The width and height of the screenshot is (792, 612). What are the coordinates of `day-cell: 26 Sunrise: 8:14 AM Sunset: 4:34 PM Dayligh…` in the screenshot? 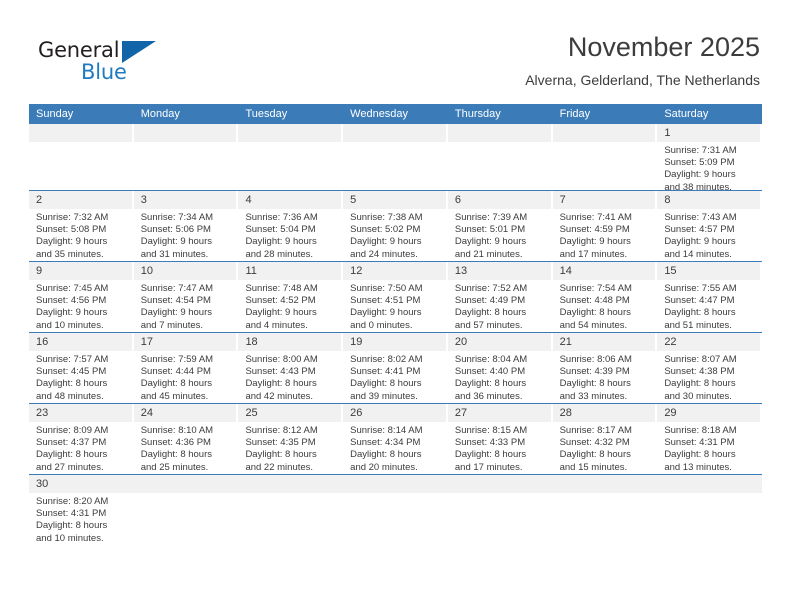 It's located at (395, 439).